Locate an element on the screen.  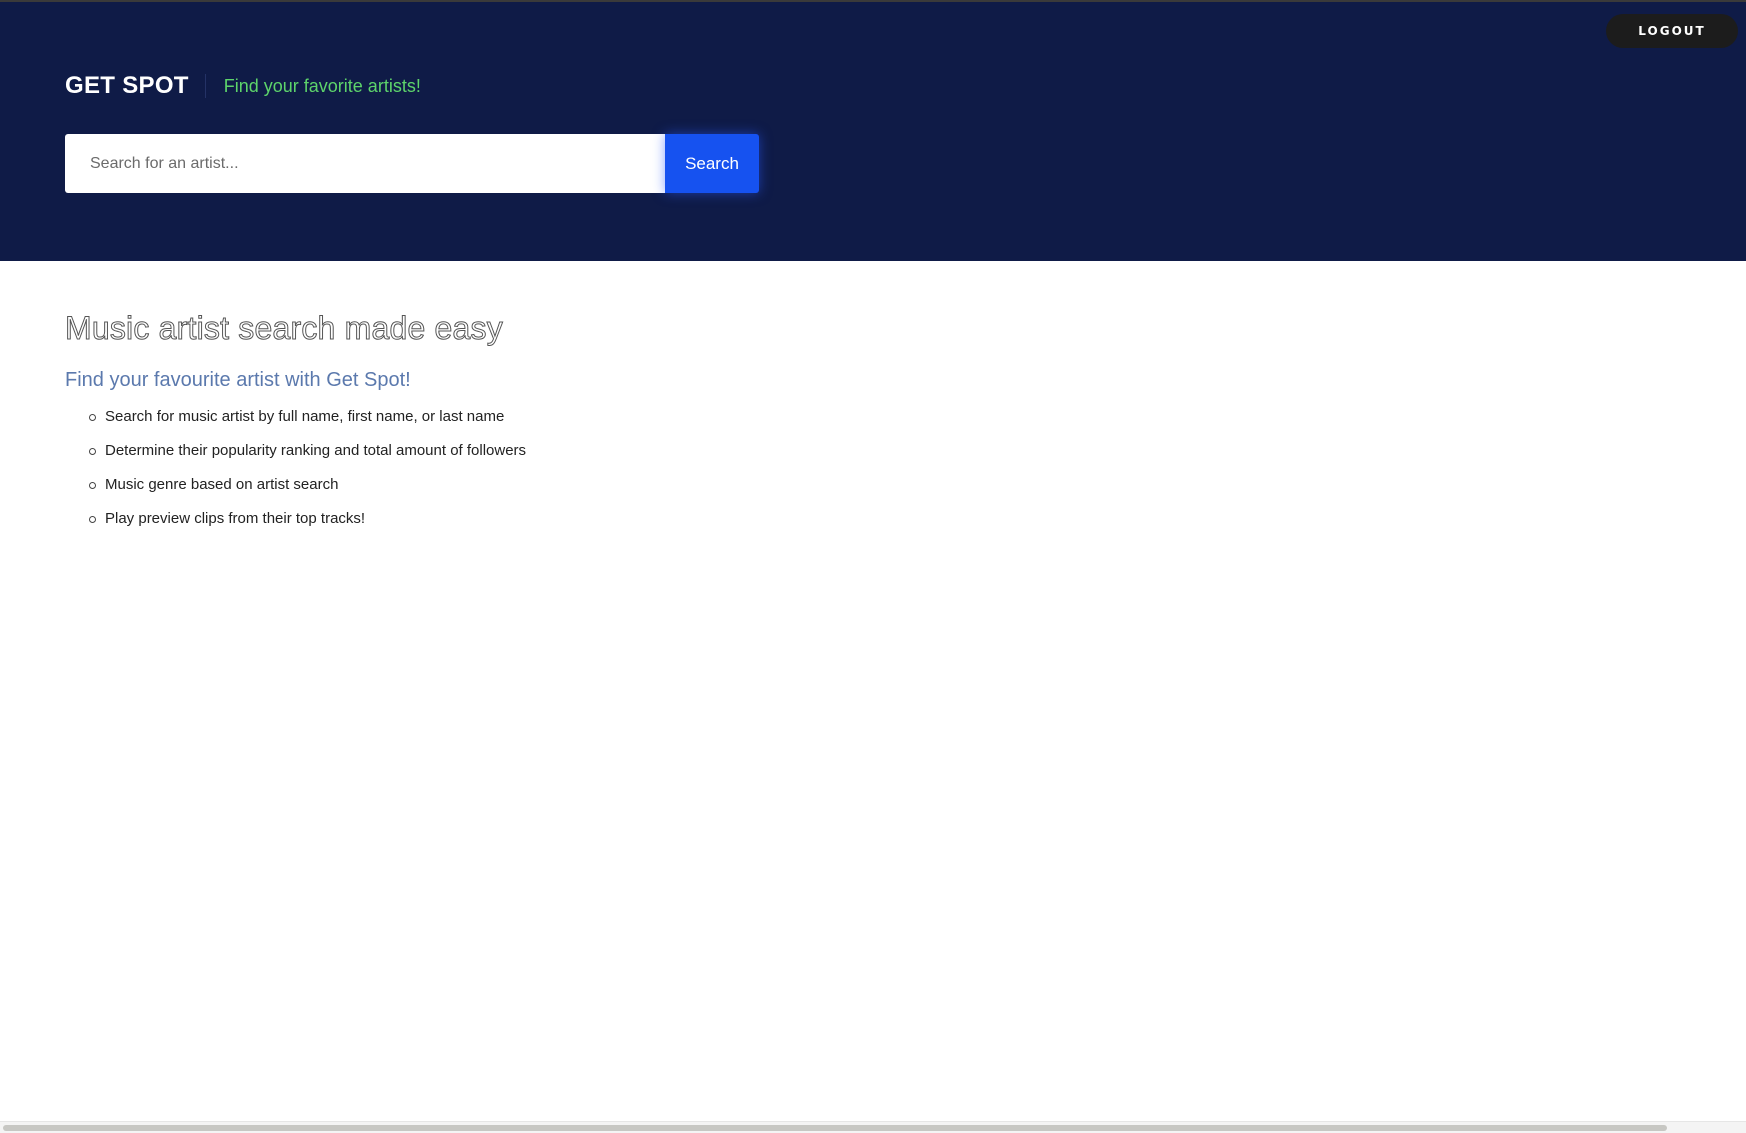
horizontal-scrollbar is located at coordinates (873, 1127).